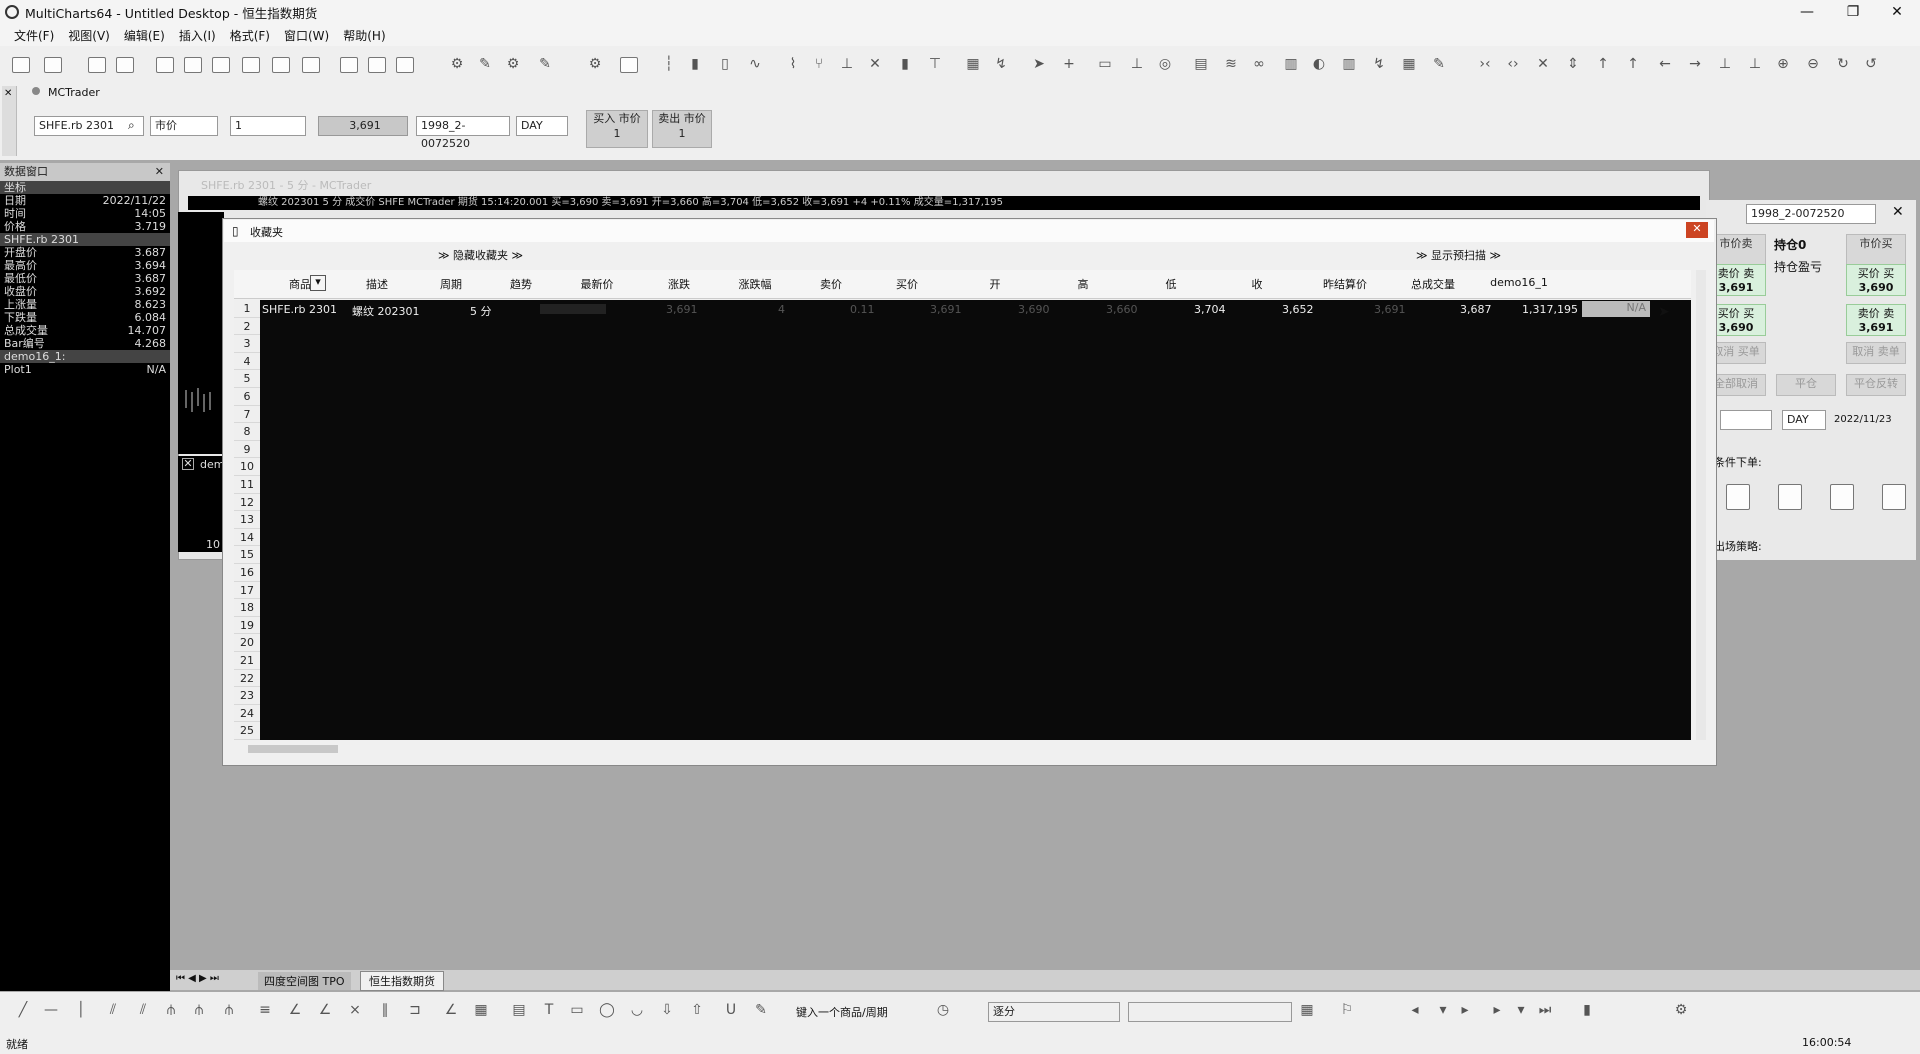  I want to click on clock-icon: ◷, so click(943, 1010).